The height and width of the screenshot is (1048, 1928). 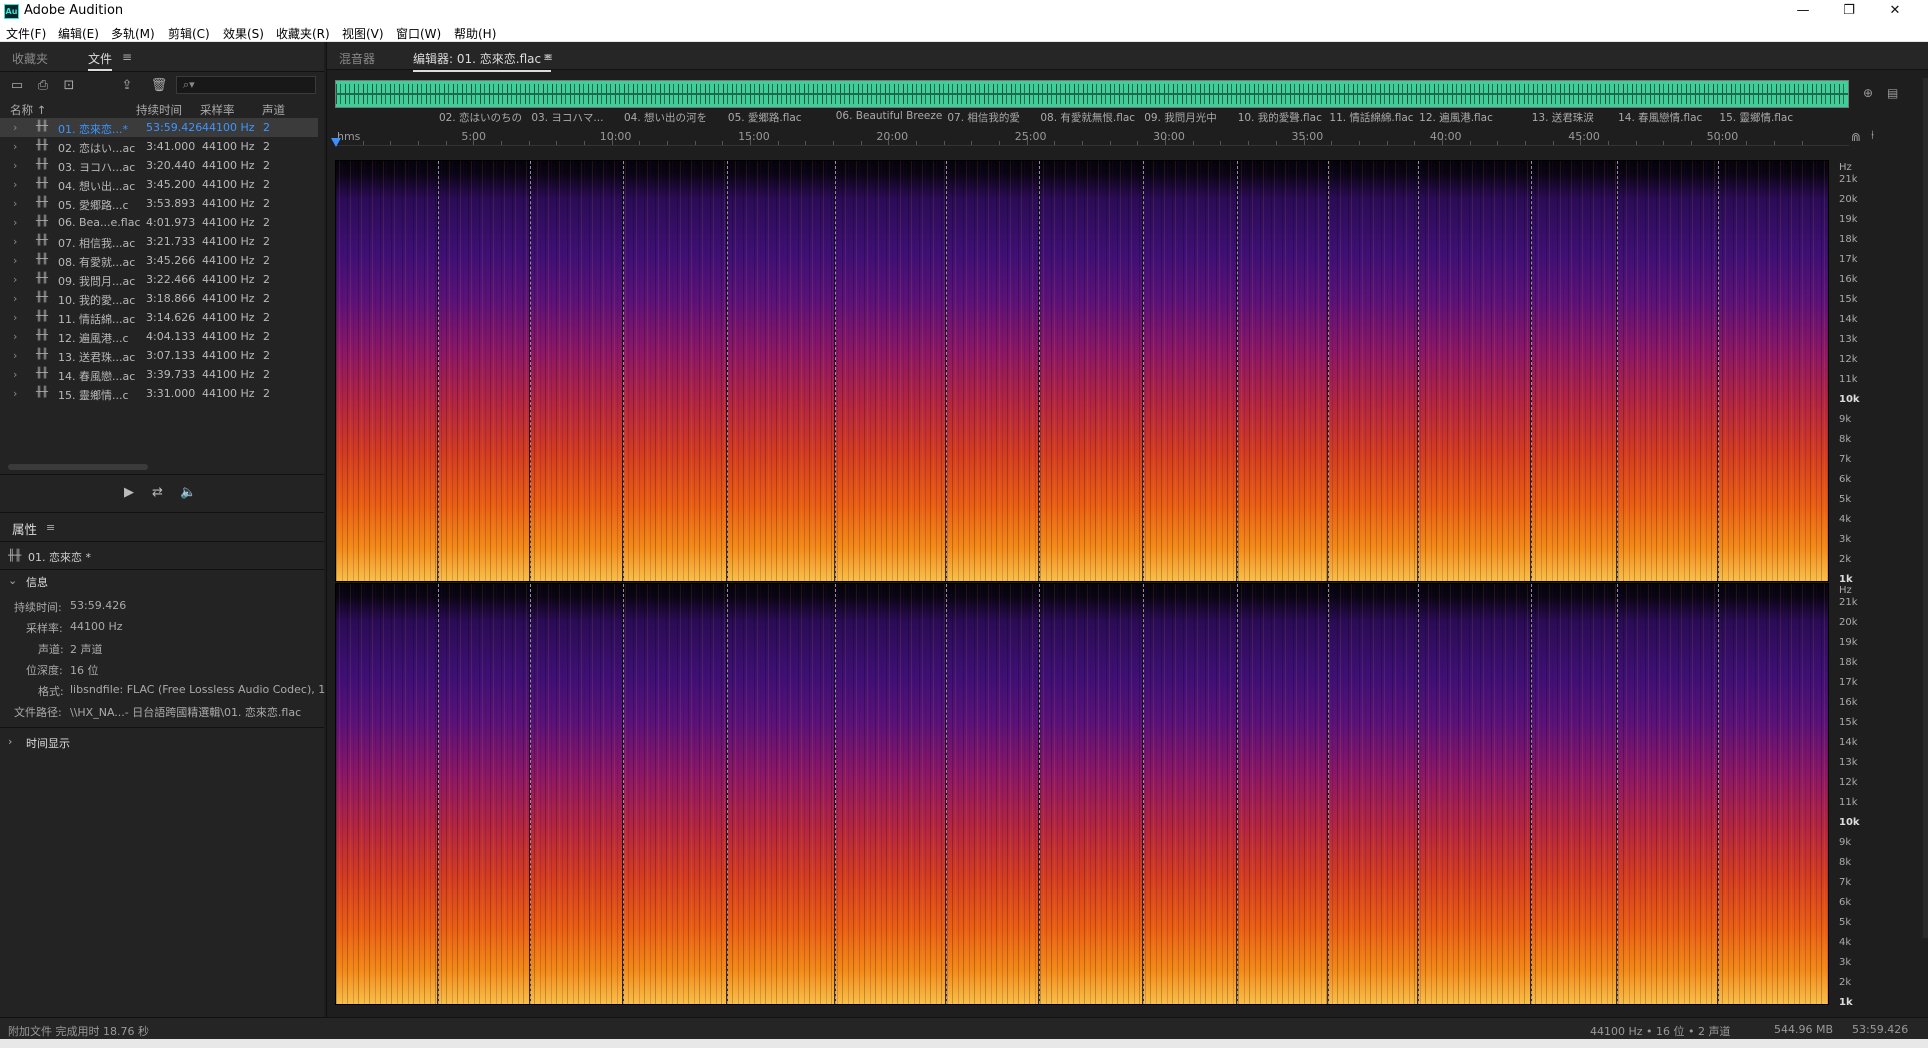 What do you see at coordinates (159, 260) in the screenshot?
I see `file-row: › ╫╫ 08. 有愛就...ac 3:45.266 44100 Hz 2` at bounding box center [159, 260].